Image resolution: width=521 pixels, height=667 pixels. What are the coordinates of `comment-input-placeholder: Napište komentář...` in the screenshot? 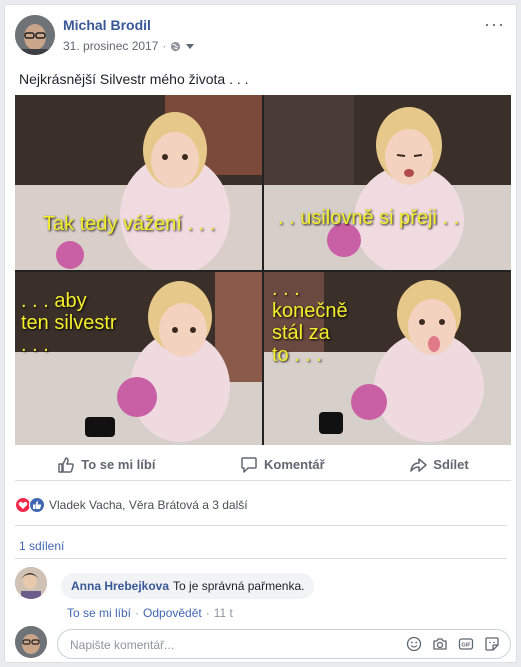 It's located at (122, 645).